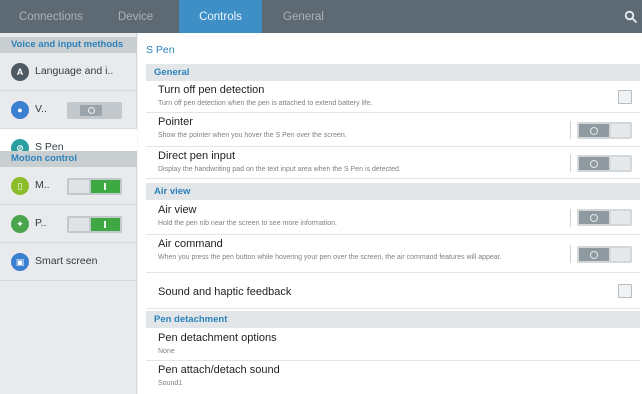 This screenshot has width=642, height=394. Describe the element at coordinates (604, 130) in the screenshot. I see `pointer-toggle` at that location.